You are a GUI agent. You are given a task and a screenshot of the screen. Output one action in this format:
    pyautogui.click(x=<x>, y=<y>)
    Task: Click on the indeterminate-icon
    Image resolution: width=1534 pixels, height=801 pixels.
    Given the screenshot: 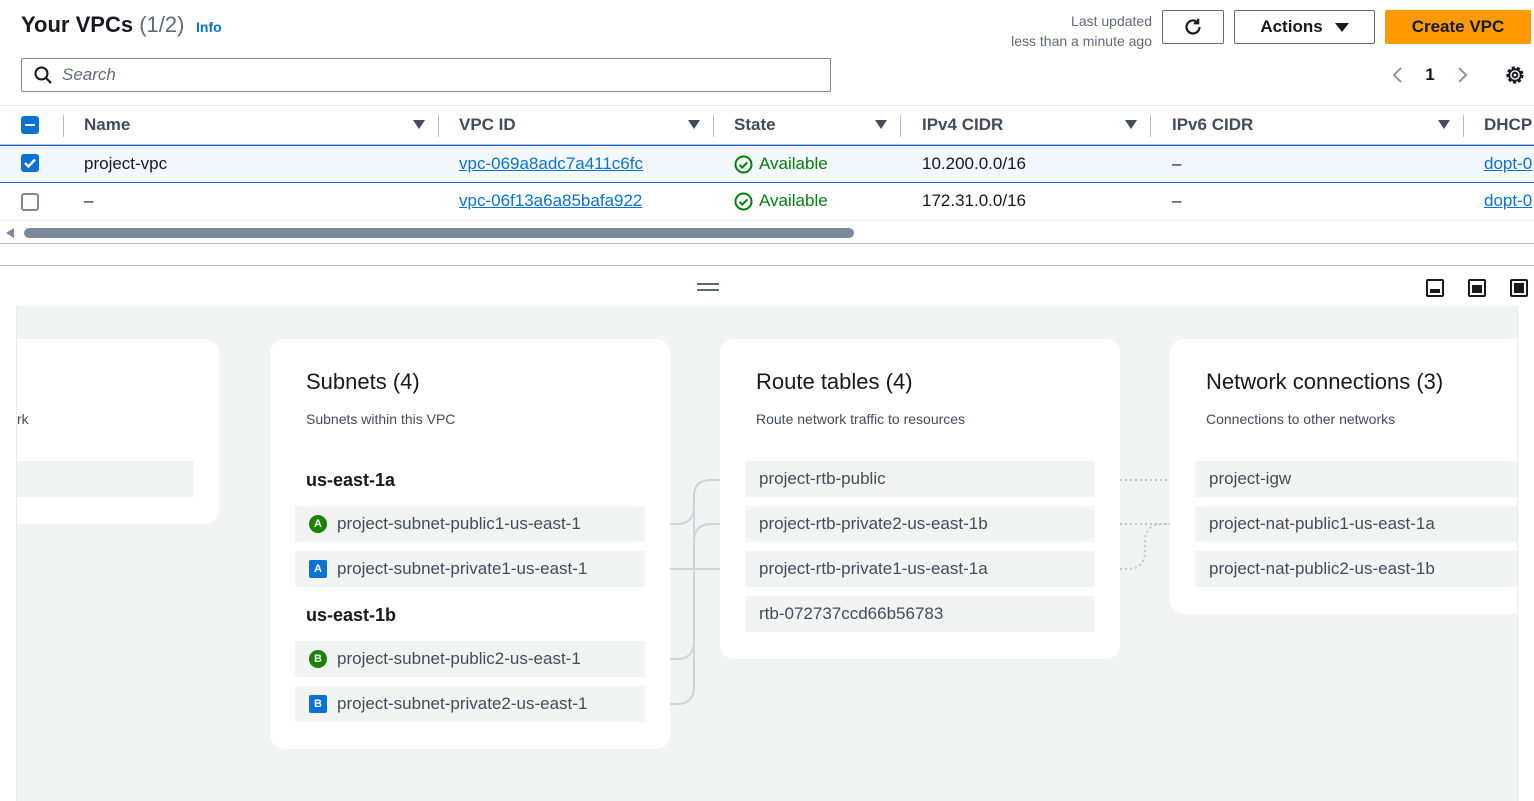 What is the action you would take?
    pyautogui.click(x=30, y=125)
    